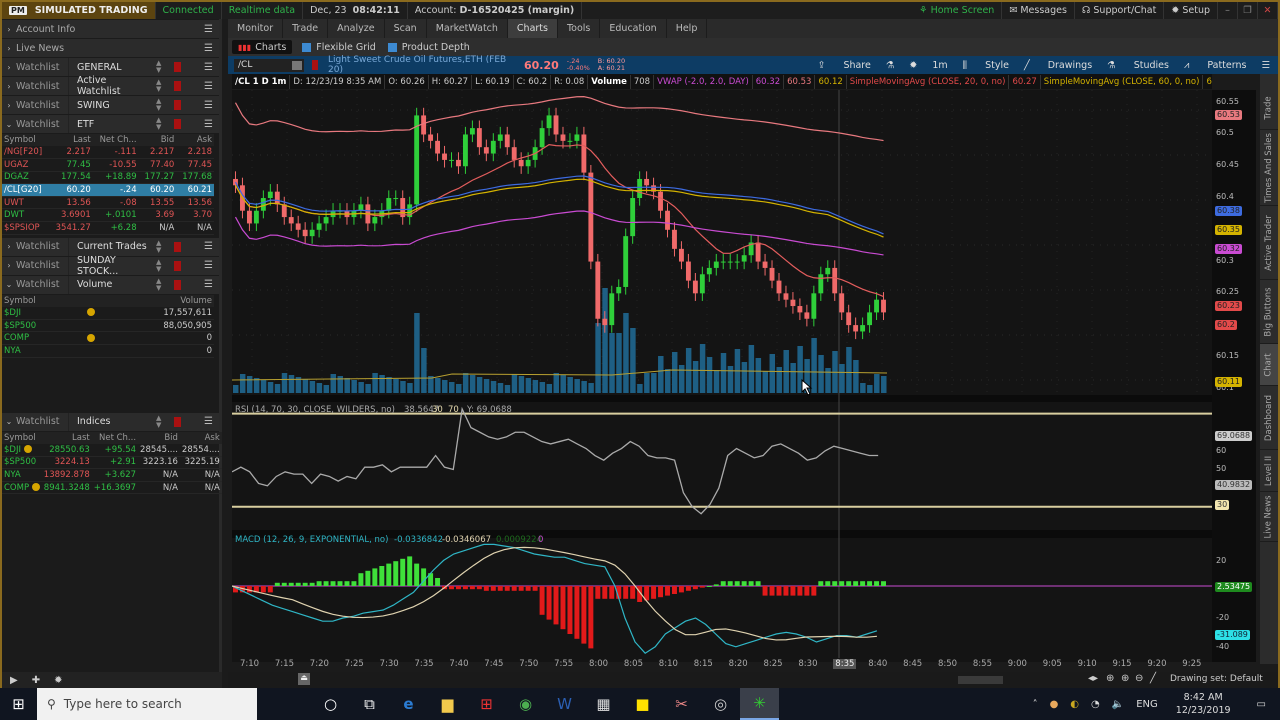 This screenshot has width=1280, height=720. Describe the element at coordinates (110, 48) in the screenshot. I see `live-news-section: › Live News ☰` at that location.